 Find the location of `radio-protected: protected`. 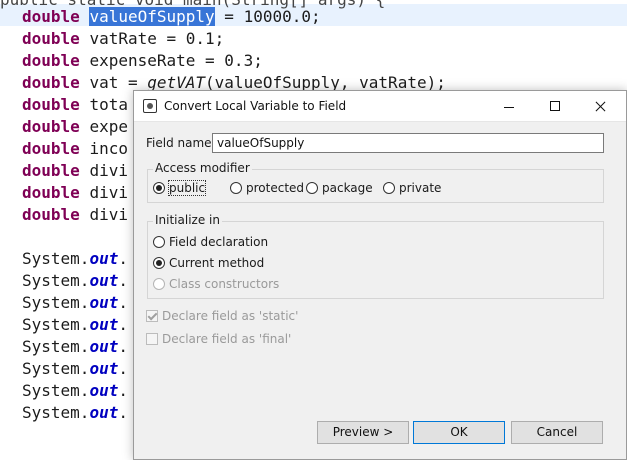

radio-protected: protected is located at coordinates (267, 188).